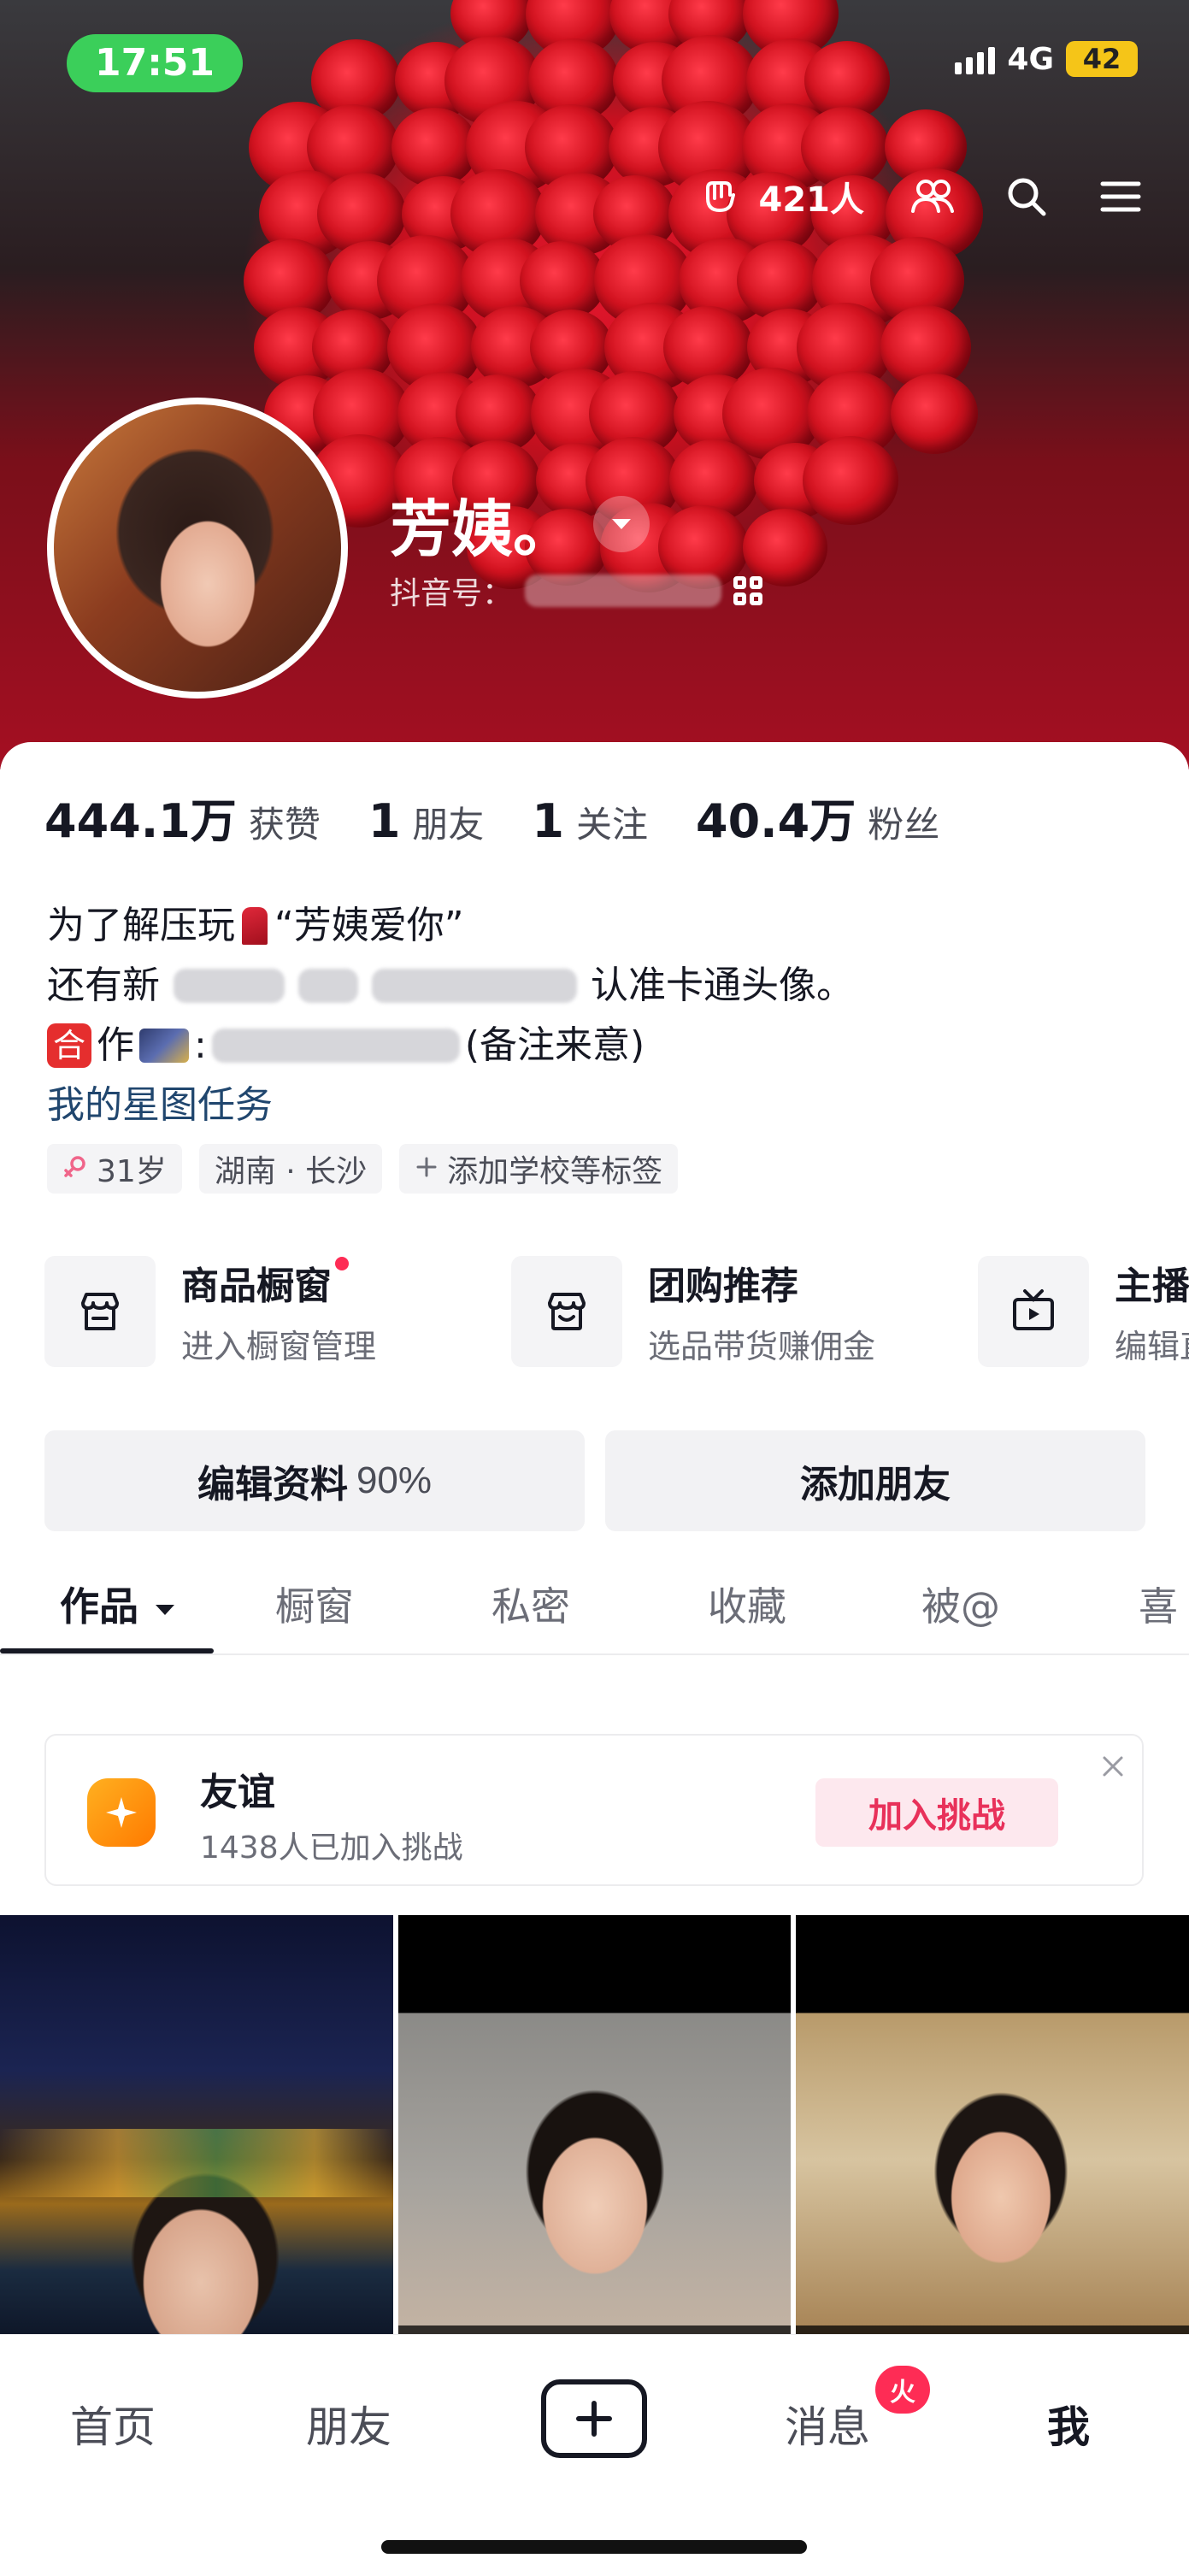 The image size is (1189, 2576). Describe the element at coordinates (1152, 1286) in the screenshot. I see `tool-title: 主播` at that location.